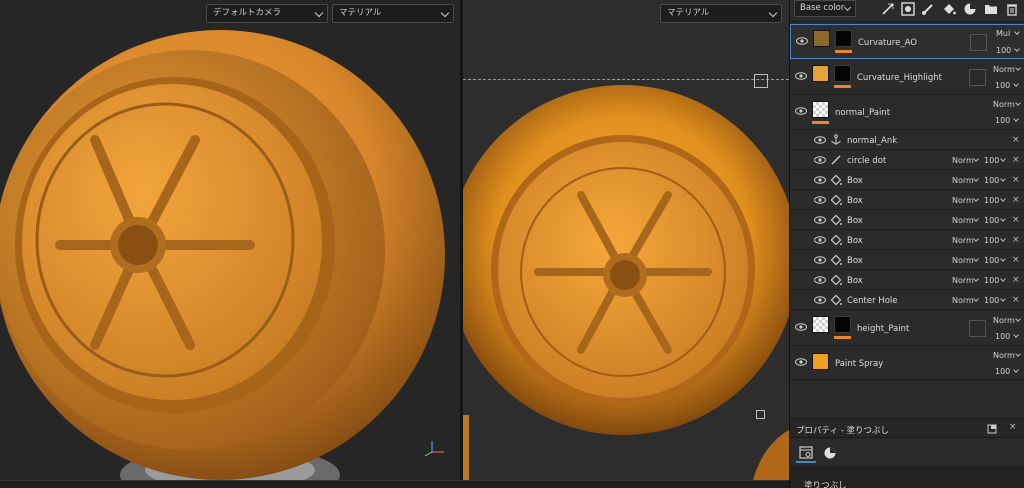  Describe the element at coordinates (1003, 33) in the screenshot. I see `blend-mode: Mul` at that location.